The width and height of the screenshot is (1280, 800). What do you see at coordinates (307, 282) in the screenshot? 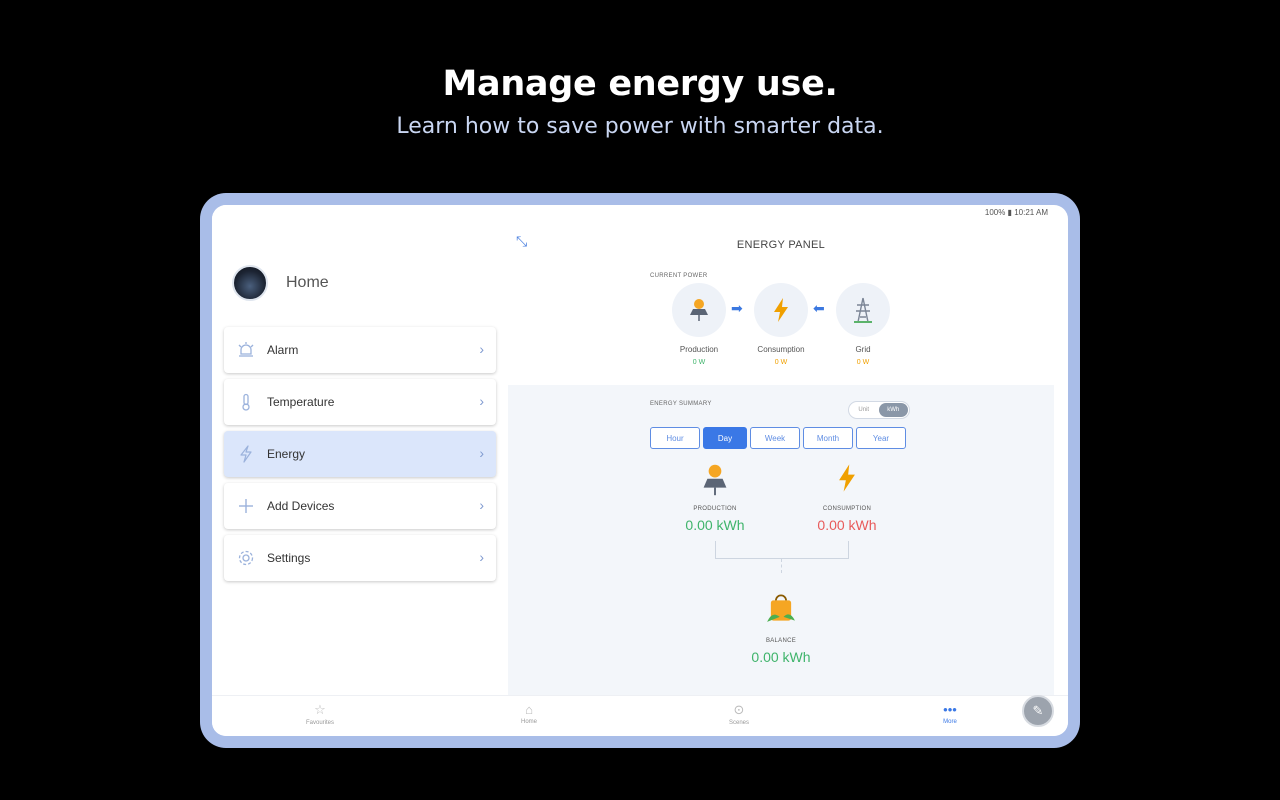
I see `home-label: Home` at bounding box center [307, 282].